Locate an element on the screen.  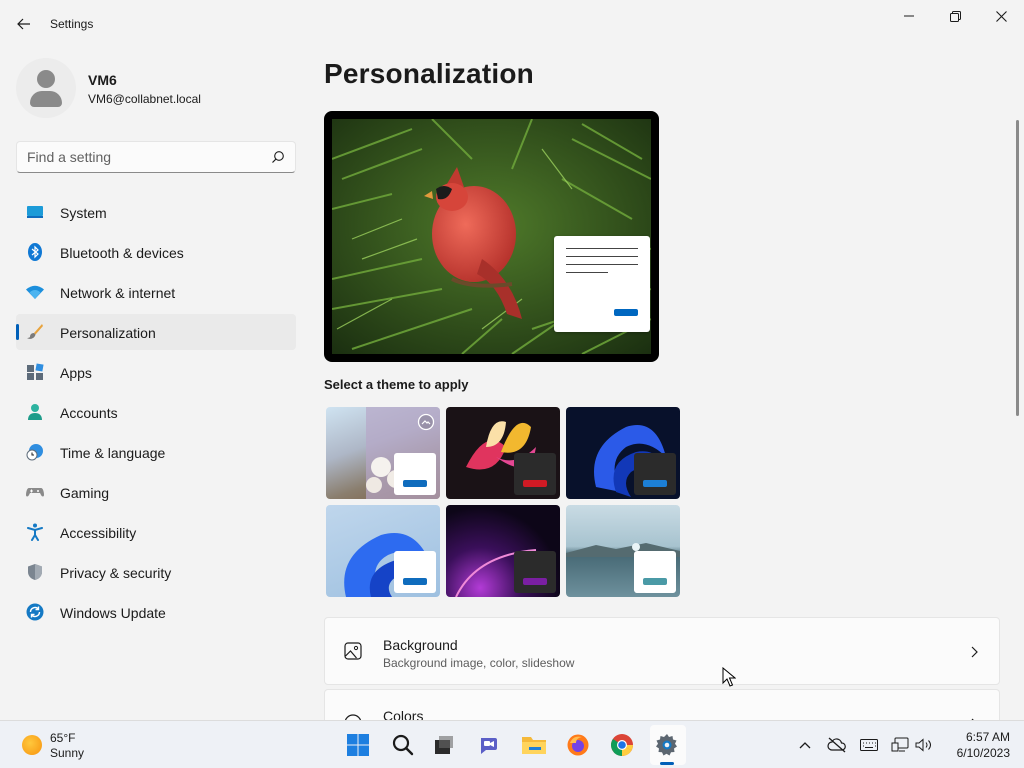
profile-email: VM6@collabnet.local is located at coordinates (144, 99).